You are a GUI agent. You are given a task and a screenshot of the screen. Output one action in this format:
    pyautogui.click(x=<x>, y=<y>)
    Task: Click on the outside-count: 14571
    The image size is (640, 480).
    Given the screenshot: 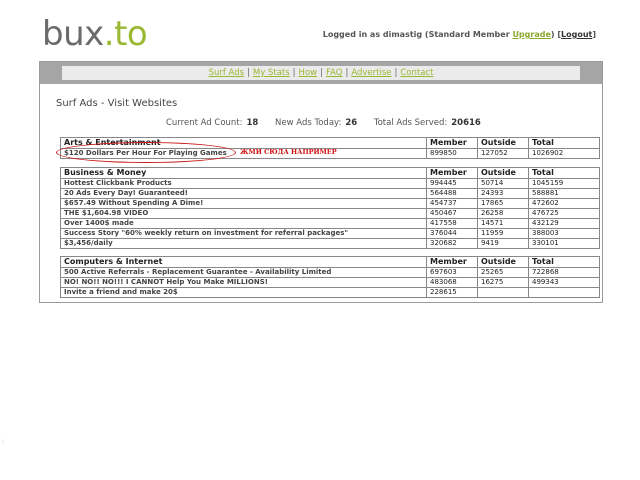 What is the action you would take?
    pyautogui.click(x=503, y=223)
    